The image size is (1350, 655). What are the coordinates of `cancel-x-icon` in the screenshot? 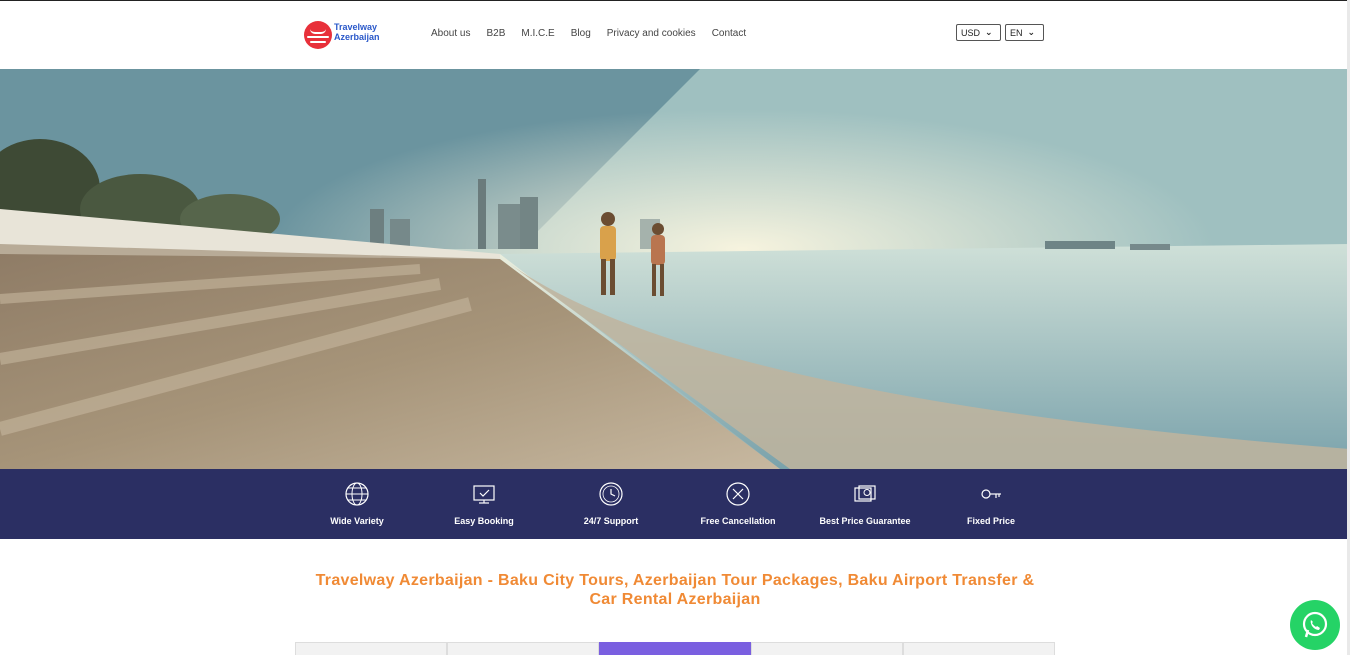 It's located at (738, 494).